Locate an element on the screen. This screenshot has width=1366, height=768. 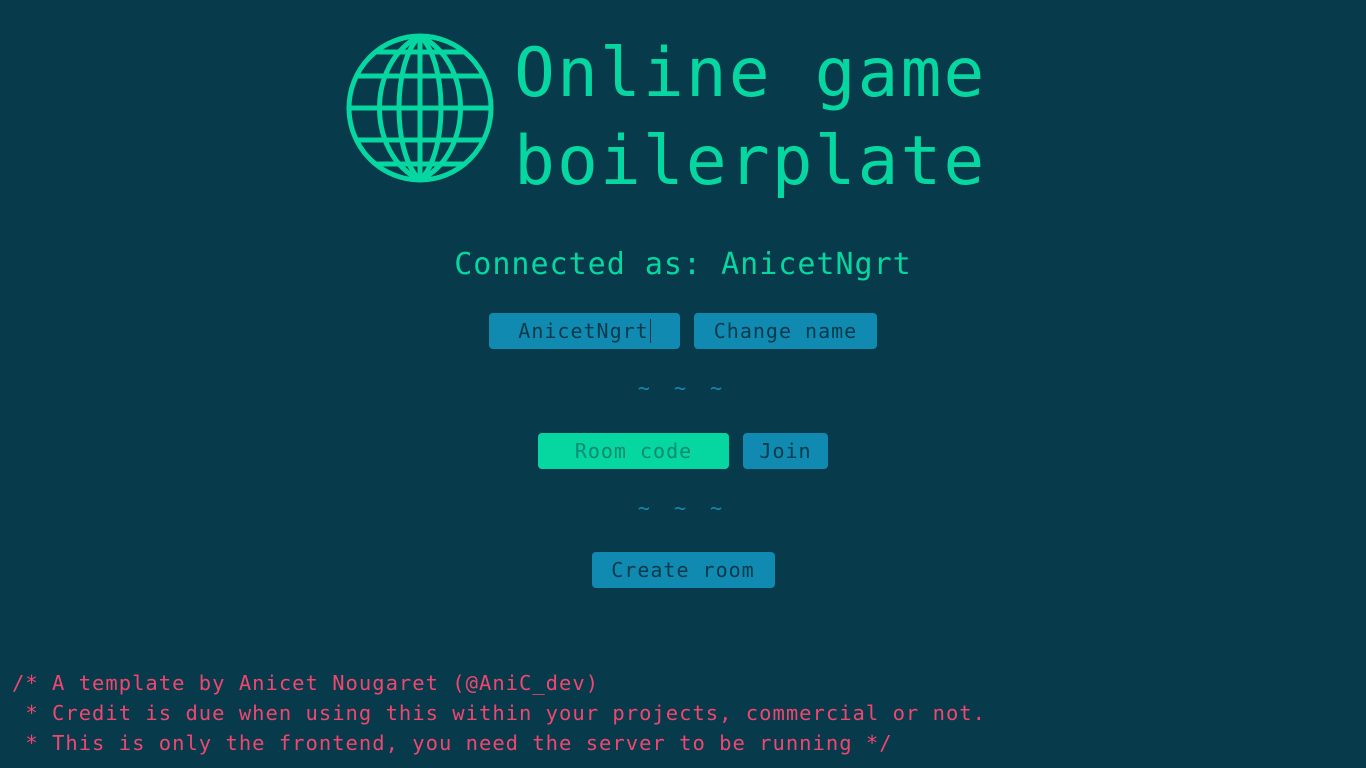
name-input-value: AnicetNgrt is located at coordinates (583, 331).